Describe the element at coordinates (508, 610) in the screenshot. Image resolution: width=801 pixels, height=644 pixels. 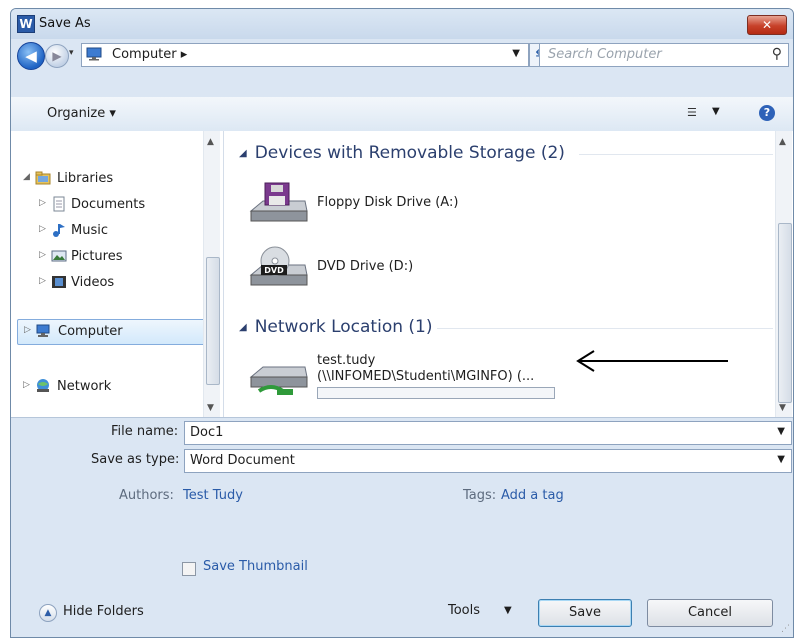
I see `tools-dropdown-icon: ▼` at that location.